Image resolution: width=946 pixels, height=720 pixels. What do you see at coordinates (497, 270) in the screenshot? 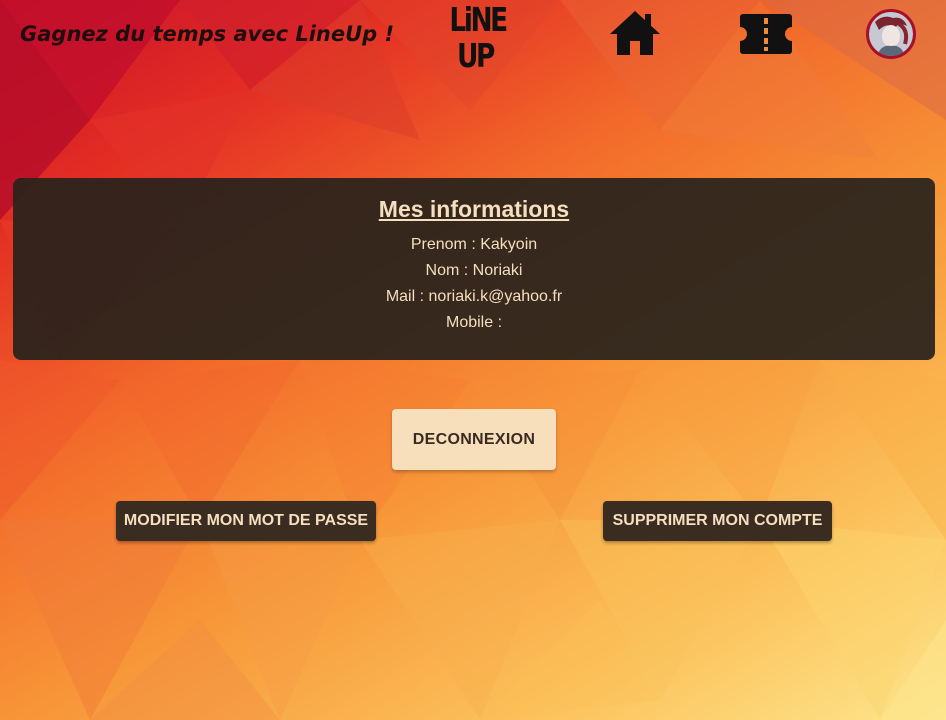
I see `nom-value: Noriaki` at bounding box center [497, 270].